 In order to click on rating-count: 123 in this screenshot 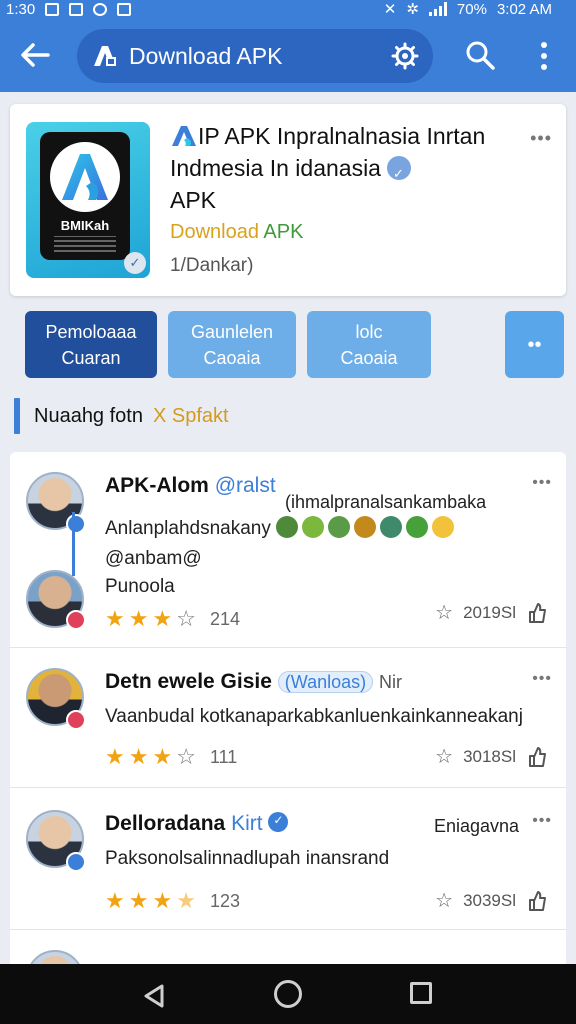, I will do `click(224, 900)`.